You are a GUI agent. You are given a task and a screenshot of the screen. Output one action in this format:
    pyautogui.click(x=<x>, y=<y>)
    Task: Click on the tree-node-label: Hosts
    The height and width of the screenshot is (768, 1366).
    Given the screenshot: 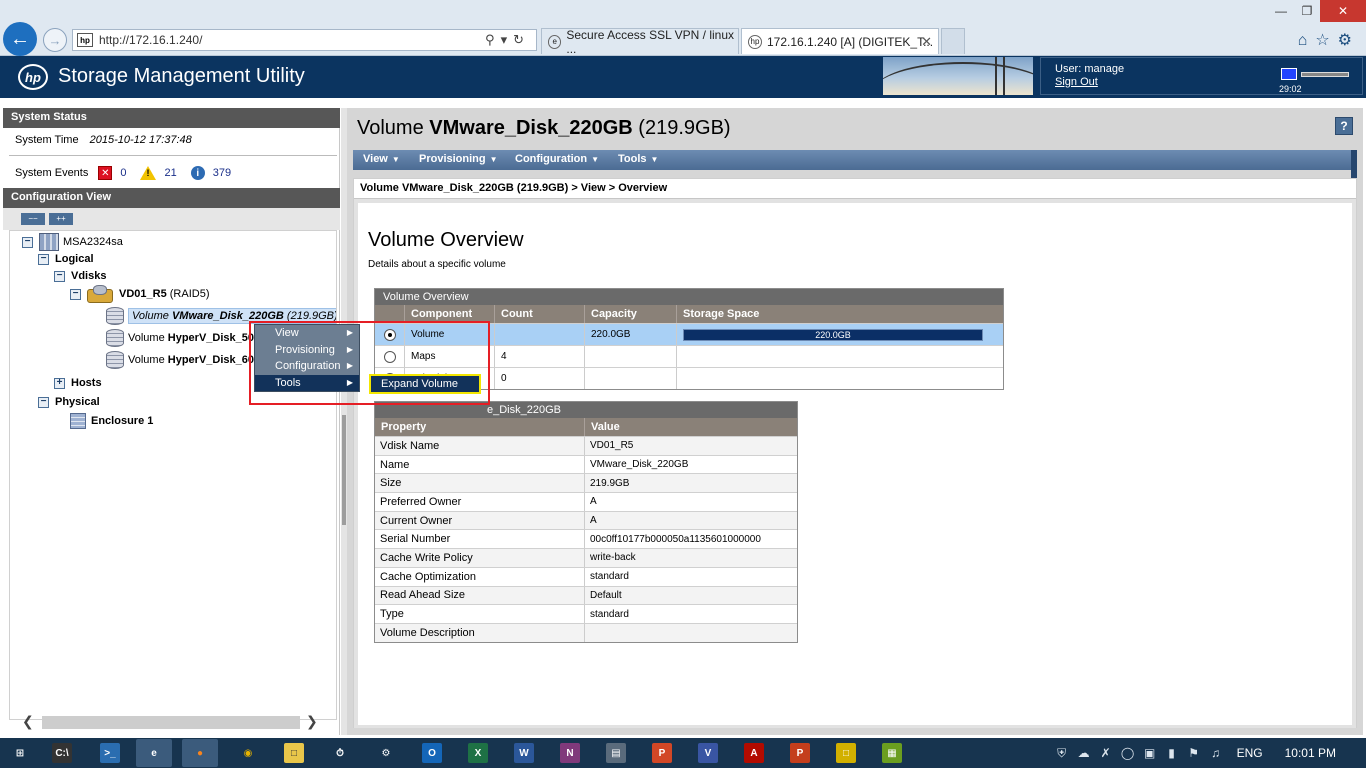 What is the action you would take?
    pyautogui.click(x=86, y=383)
    